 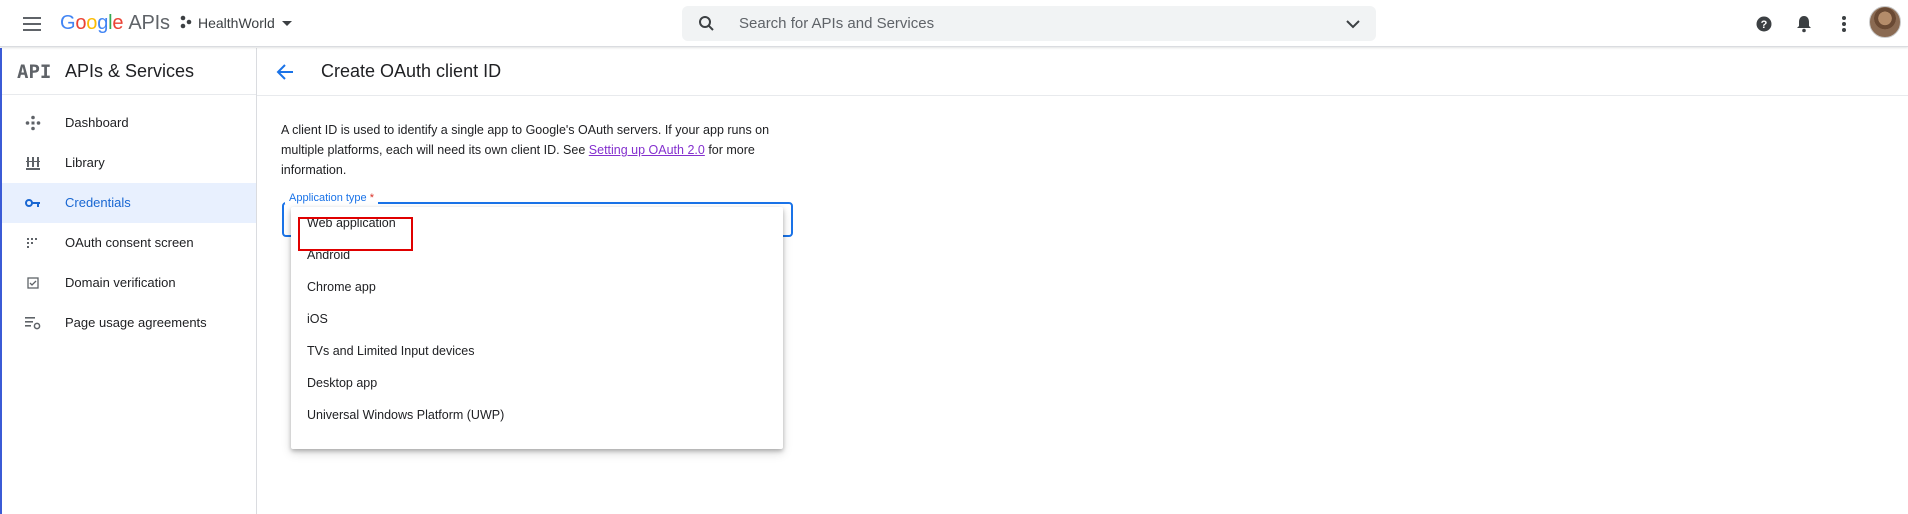 What do you see at coordinates (537, 415) in the screenshot?
I see `option-uwp: Universal Windows Platform (UWP)` at bounding box center [537, 415].